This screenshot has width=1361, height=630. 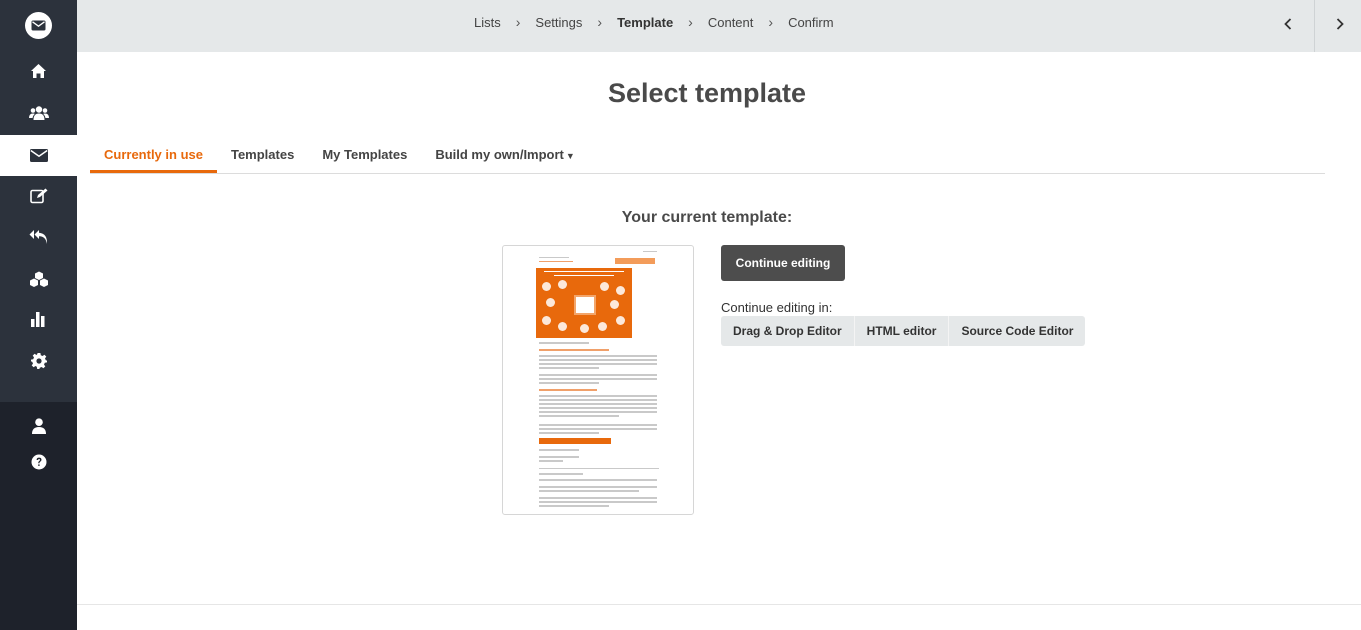 What do you see at coordinates (487, 22) in the screenshot?
I see `breadcrumb-lists: Lists` at bounding box center [487, 22].